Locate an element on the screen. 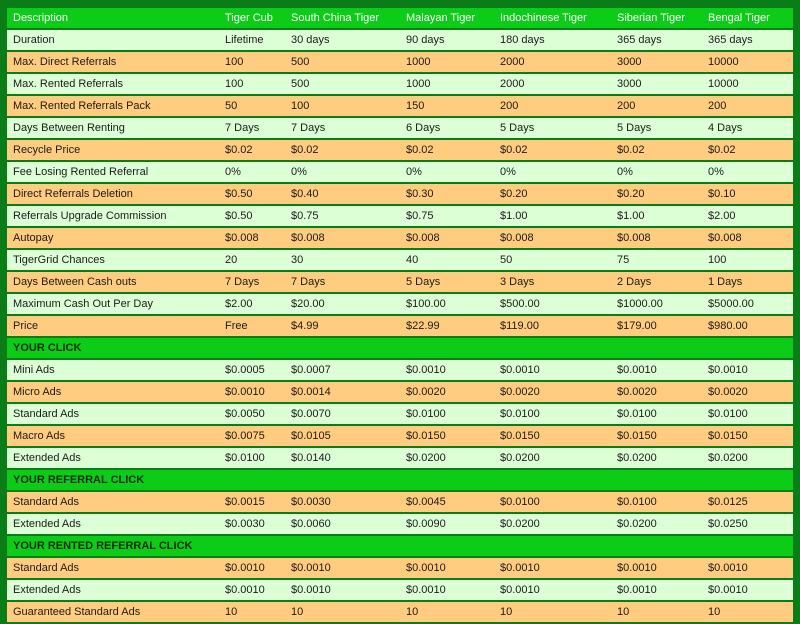 The image size is (800, 624). row-value: $179.00 is located at coordinates (656, 326).